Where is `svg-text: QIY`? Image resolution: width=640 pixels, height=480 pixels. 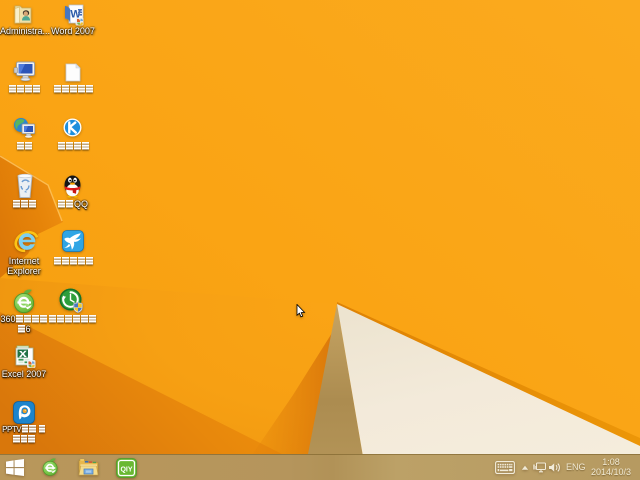
svg-text: QIY is located at coordinates (126, 470).